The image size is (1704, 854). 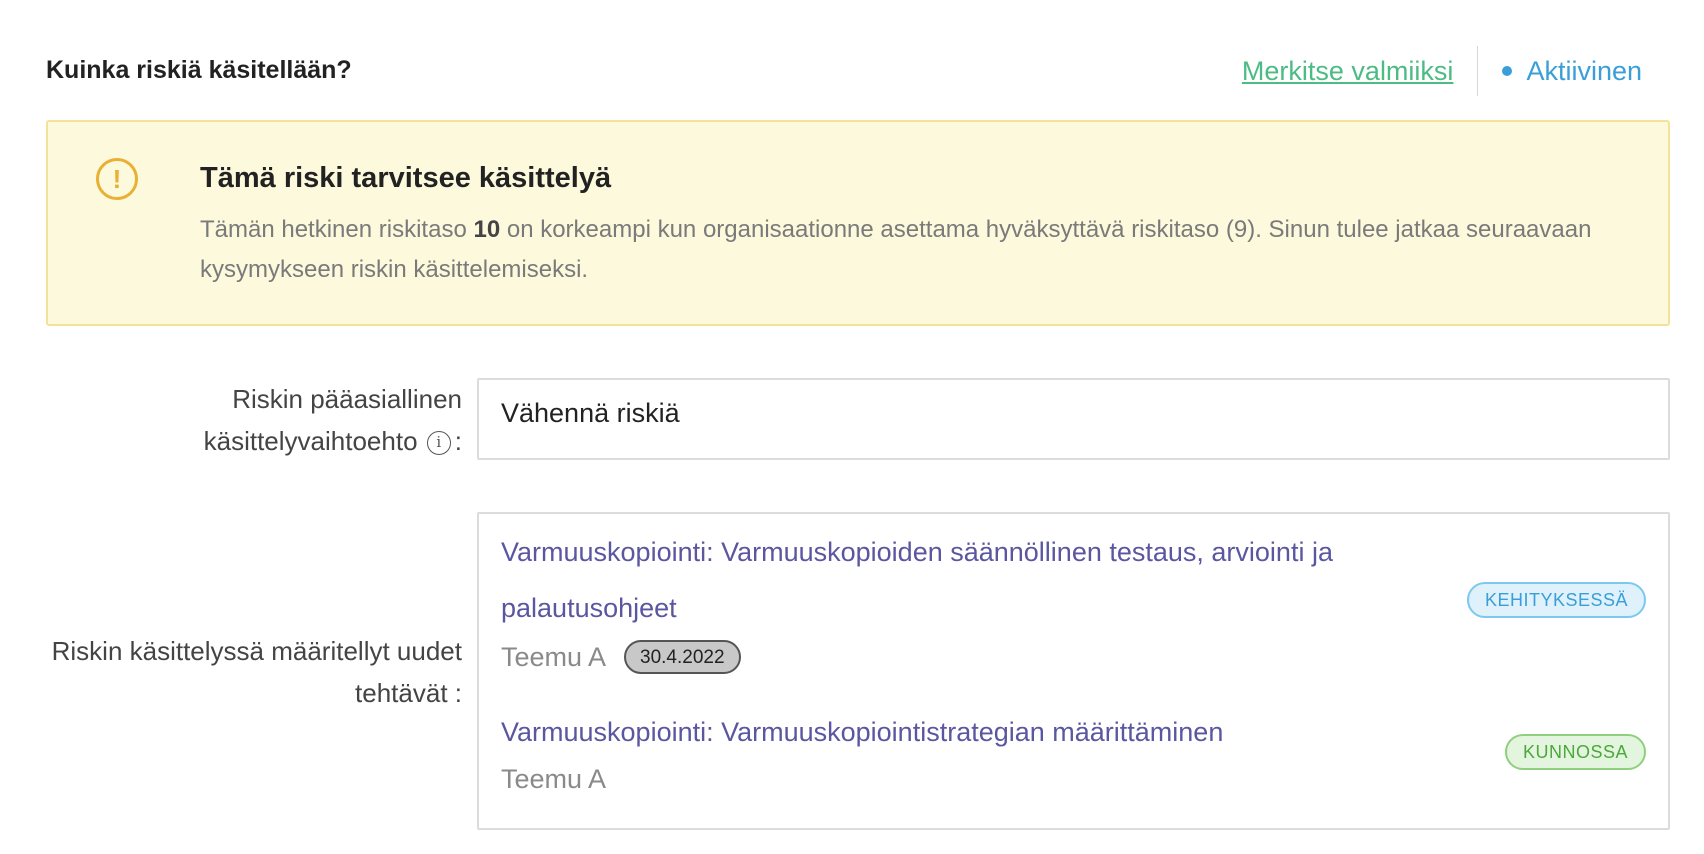 I want to click on treatment-select-value: Vähennä riskiä, so click(x=590, y=413).